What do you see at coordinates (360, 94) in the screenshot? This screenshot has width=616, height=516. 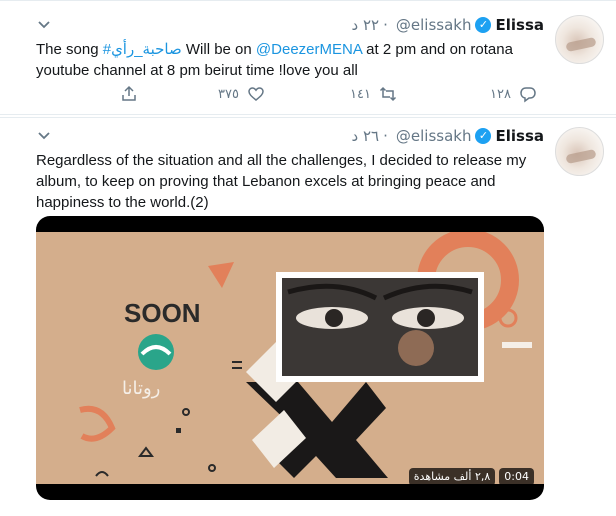 I see `retweet-count: ١٤١` at bounding box center [360, 94].